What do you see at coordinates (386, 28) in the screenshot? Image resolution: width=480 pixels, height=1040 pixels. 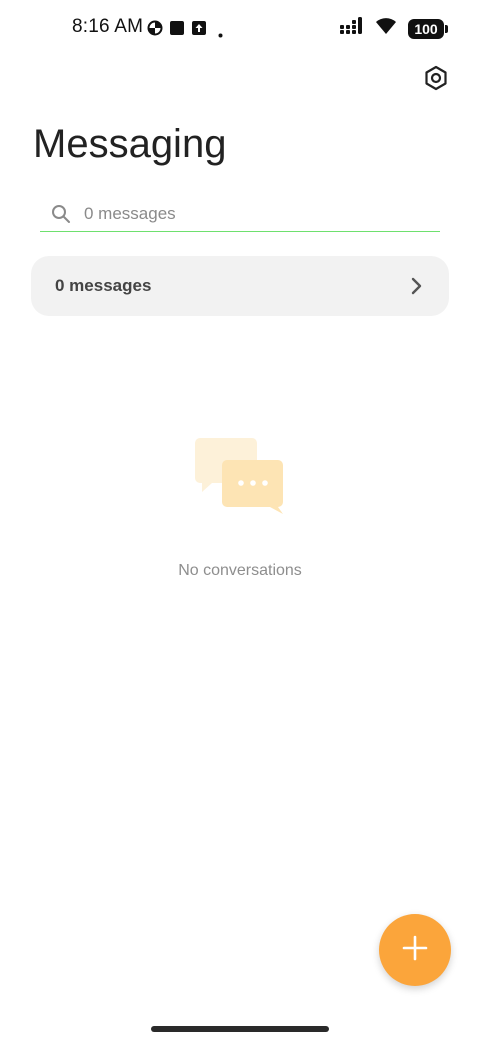 I see `wifi-icon` at bounding box center [386, 28].